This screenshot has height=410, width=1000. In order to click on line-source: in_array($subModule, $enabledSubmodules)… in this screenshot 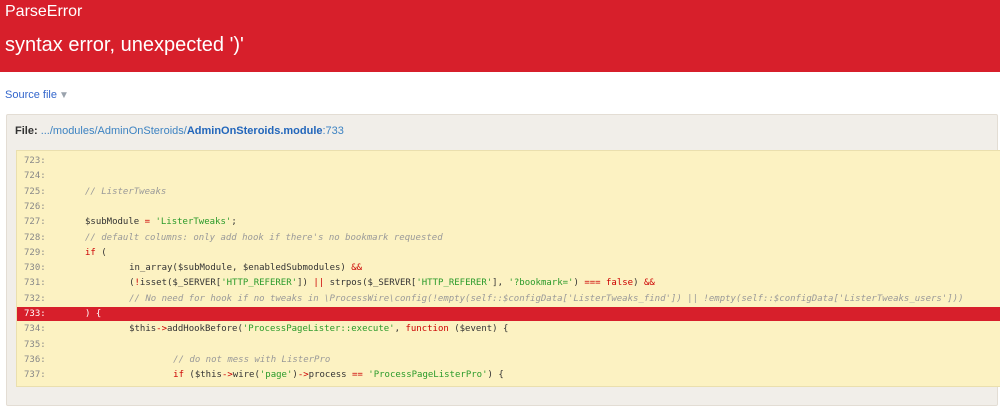, I will do `click(235, 268)`.